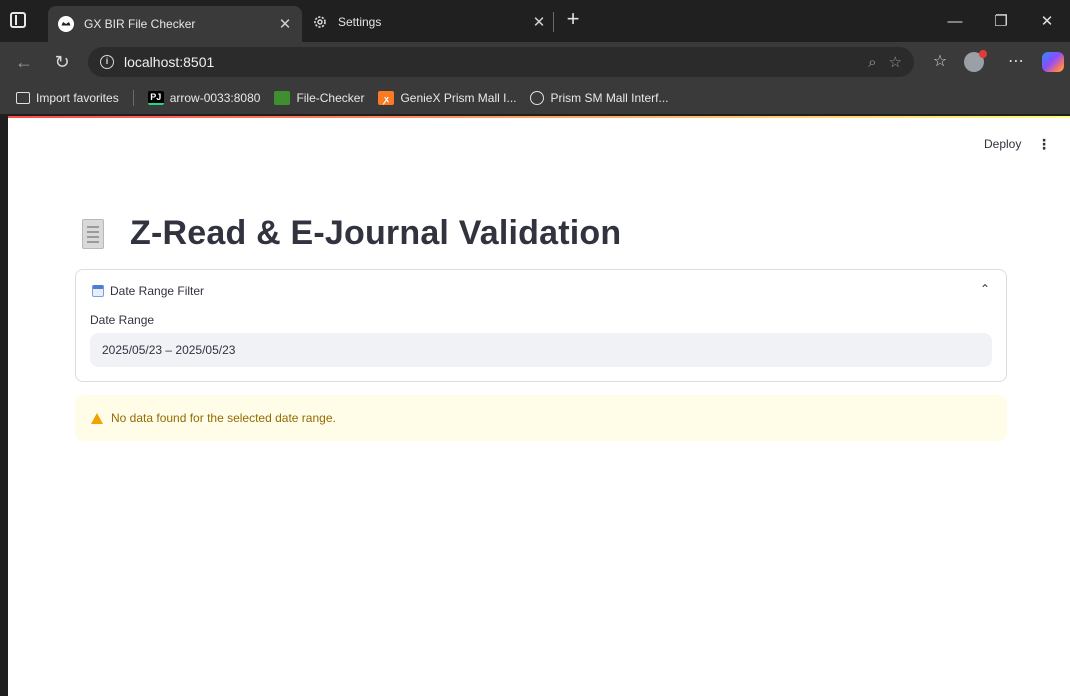  I want to click on minimize-button: —, so click(955, 21).